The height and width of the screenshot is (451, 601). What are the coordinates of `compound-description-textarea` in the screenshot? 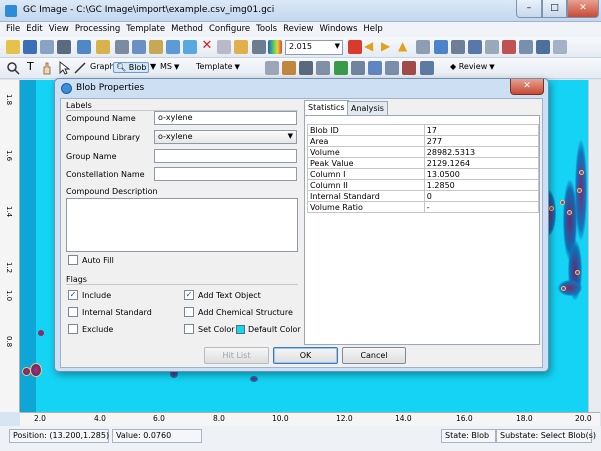 It's located at (182, 225).